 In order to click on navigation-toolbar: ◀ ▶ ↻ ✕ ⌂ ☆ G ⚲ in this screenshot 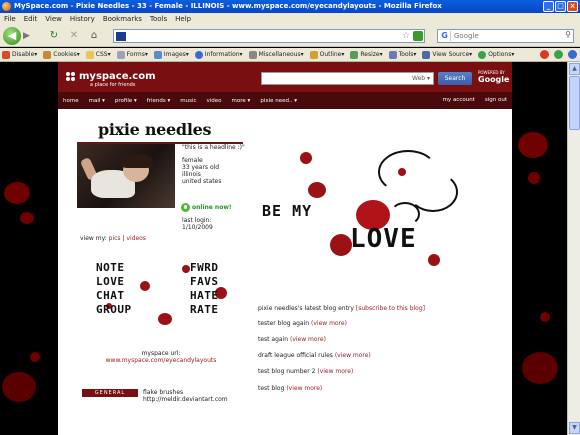, I will do `click(290, 36)`.